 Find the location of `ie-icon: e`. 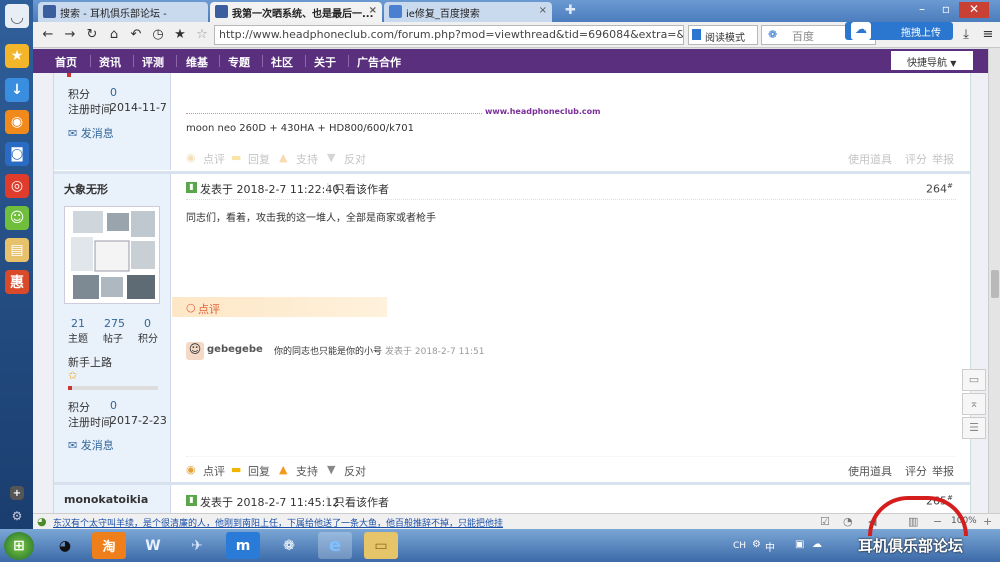

ie-icon: e is located at coordinates (335, 545).